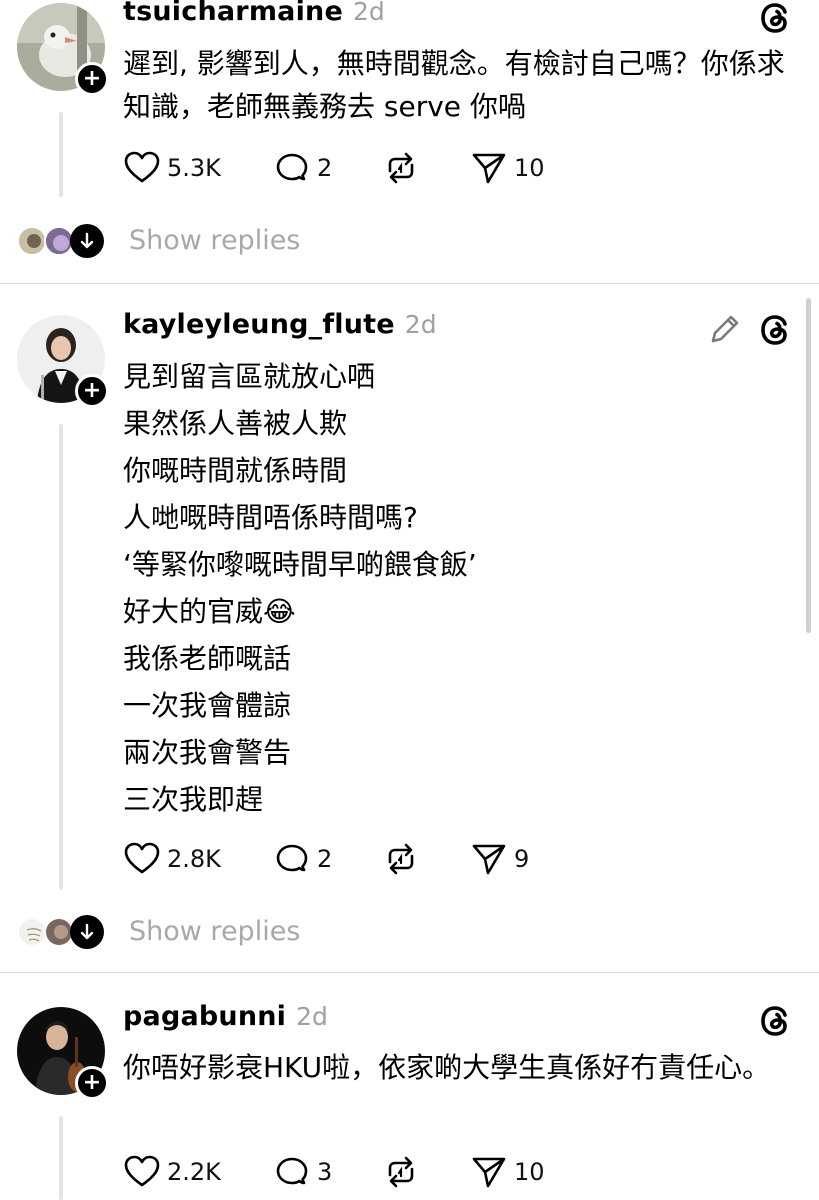 Image resolution: width=819 pixels, height=1200 pixels. I want to click on text-line: 我係老師嘅話, so click(207, 658).